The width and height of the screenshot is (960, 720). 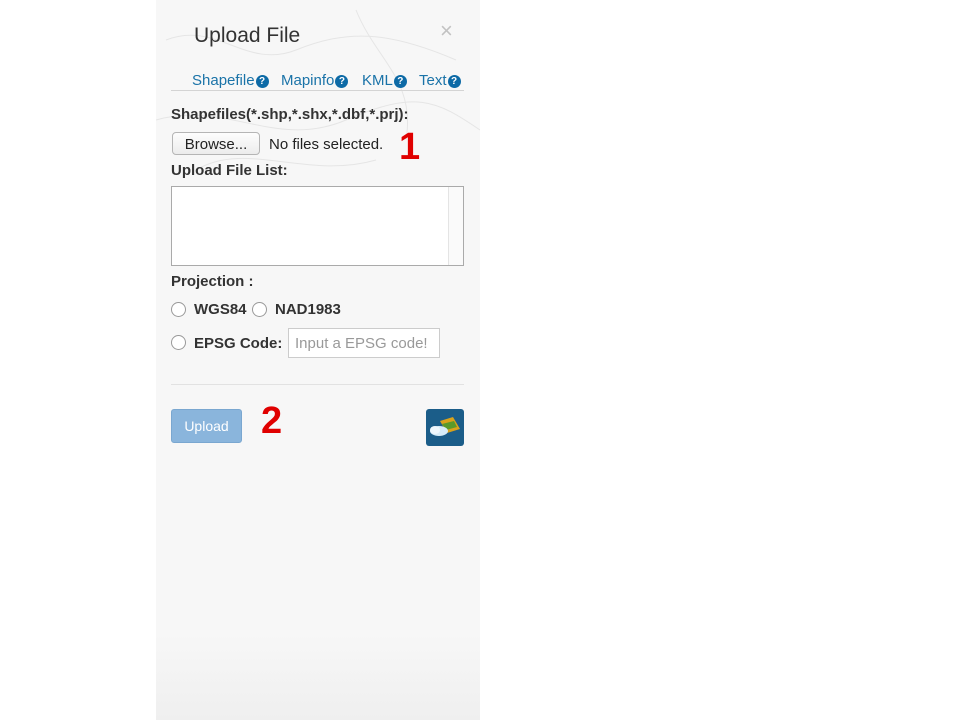 What do you see at coordinates (317, 226) in the screenshot?
I see `upload-file-list` at bounding box center [317, 226].